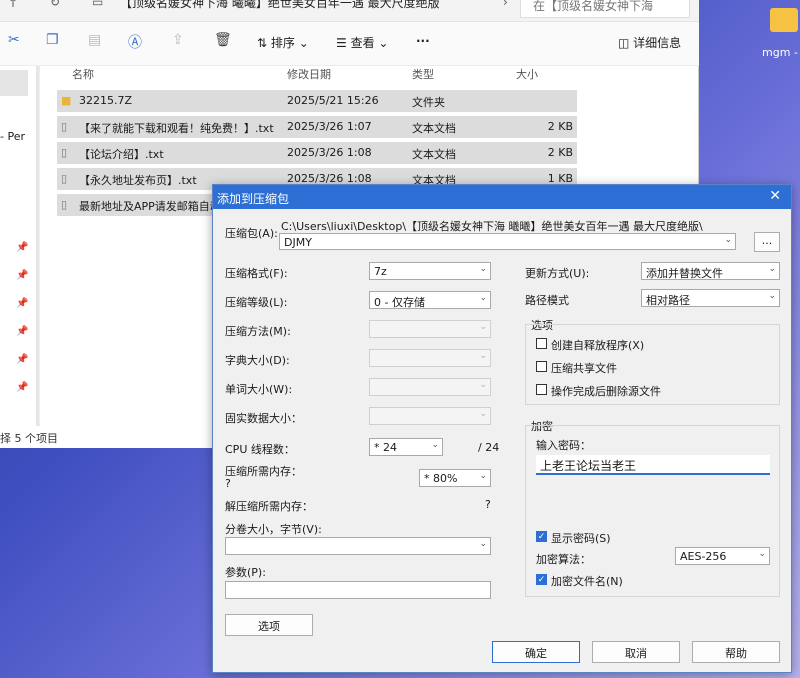 The width and height of the screenshot is (800, 678). What do you see at coordinates (14, 83) in the screenshot?
I see `nav-selected-item` at bounding box center [14, 83].